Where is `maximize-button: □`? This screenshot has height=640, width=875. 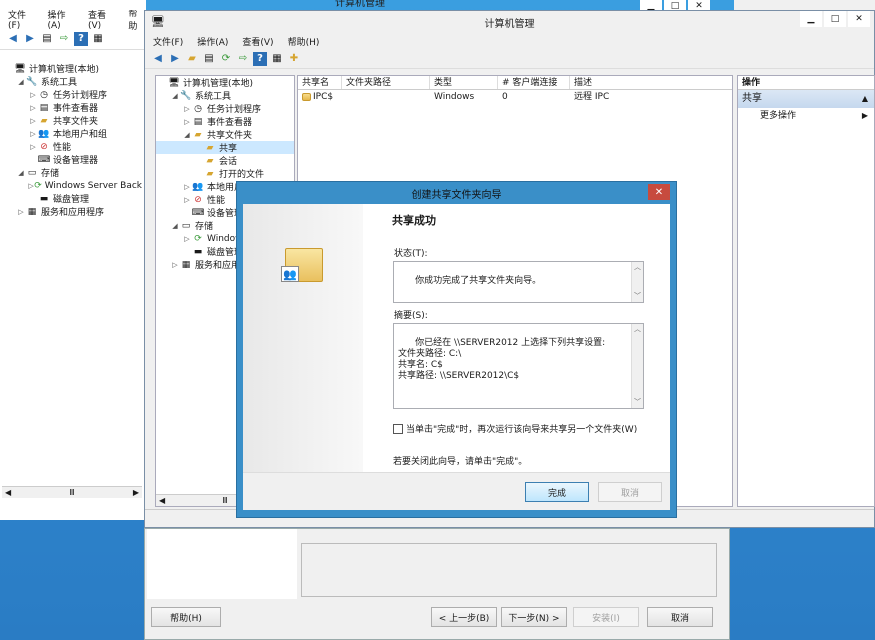
maximize-button: □ is located at coordinates (835, 19).